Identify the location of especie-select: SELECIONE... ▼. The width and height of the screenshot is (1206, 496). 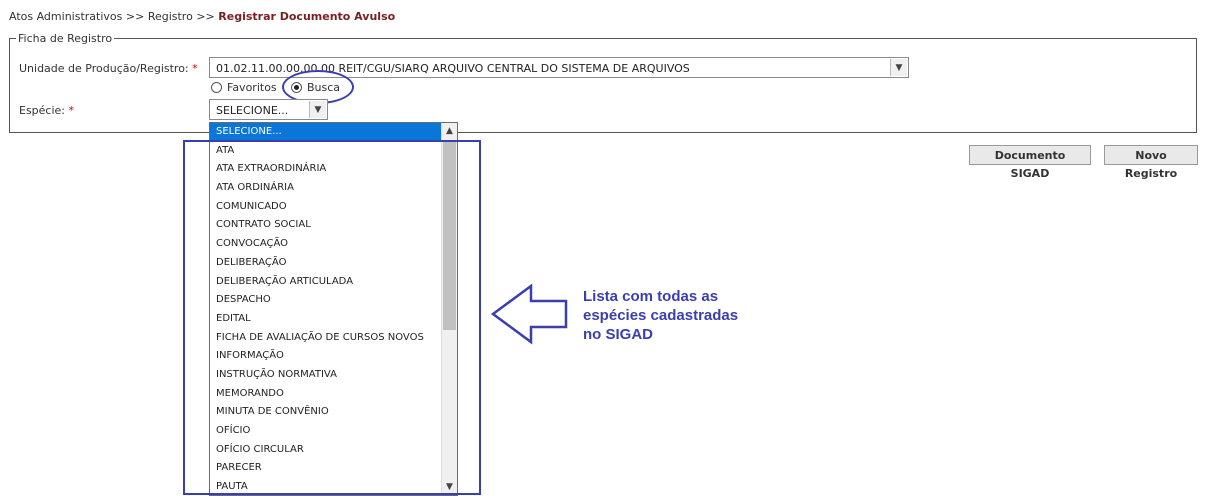
(268, 109).